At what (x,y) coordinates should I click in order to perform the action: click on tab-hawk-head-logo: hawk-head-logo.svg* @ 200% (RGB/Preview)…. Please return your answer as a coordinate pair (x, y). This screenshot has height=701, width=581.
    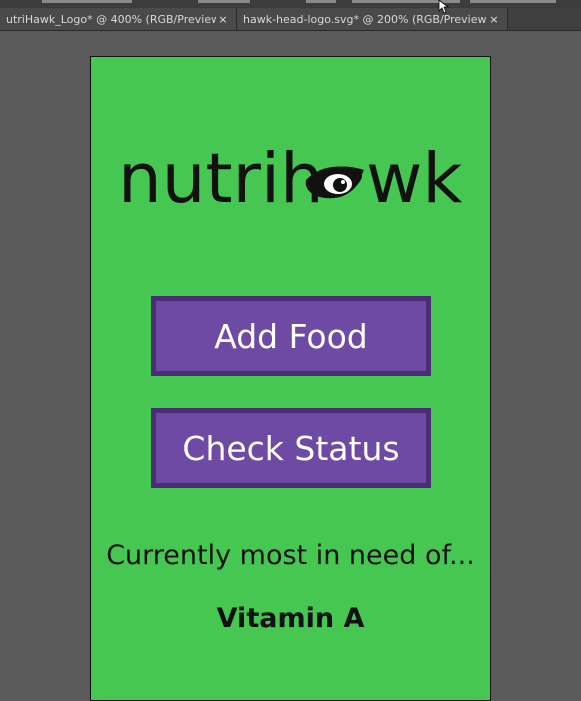
    Looking at the image, I should click on (372, 19).